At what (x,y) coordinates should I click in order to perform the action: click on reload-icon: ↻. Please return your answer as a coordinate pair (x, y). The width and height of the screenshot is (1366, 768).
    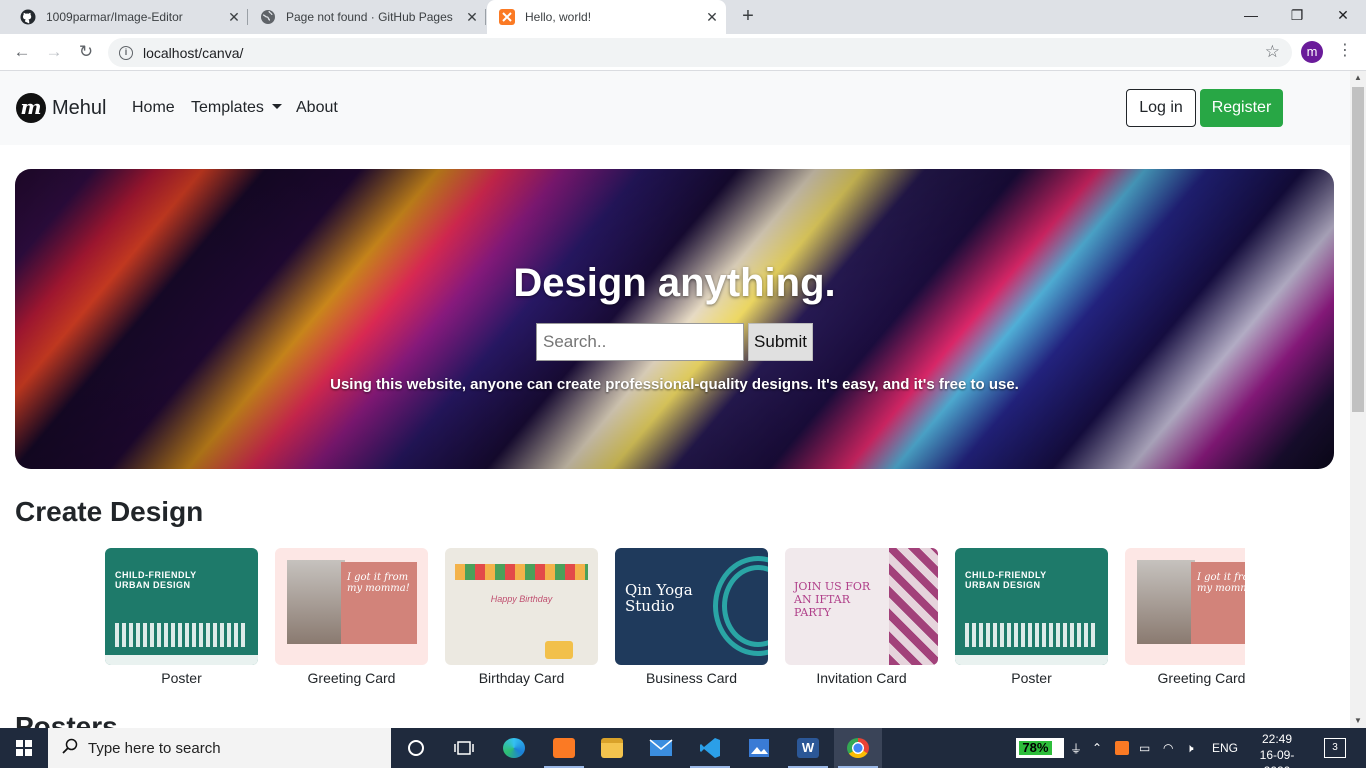
    Looking at the image, I should click on (86, 53).